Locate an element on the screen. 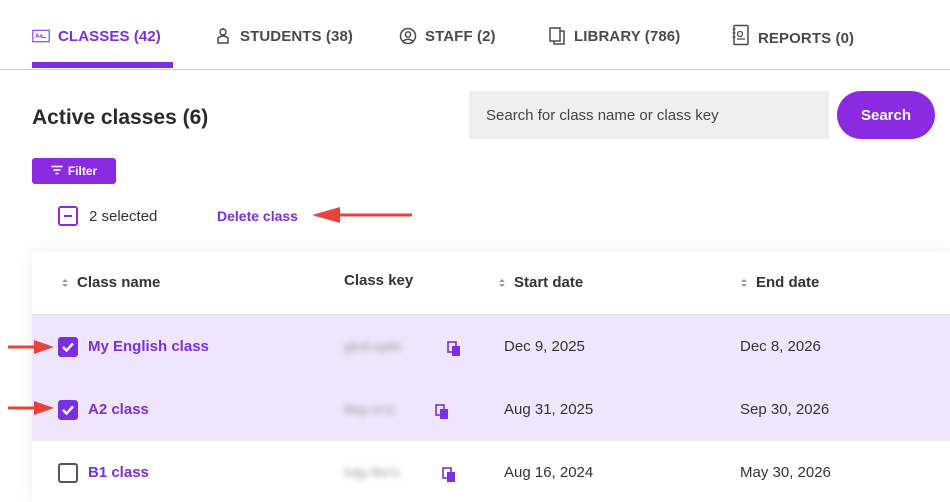  tab-library: LIBRARY (786) is located at coordinates (614, 47).